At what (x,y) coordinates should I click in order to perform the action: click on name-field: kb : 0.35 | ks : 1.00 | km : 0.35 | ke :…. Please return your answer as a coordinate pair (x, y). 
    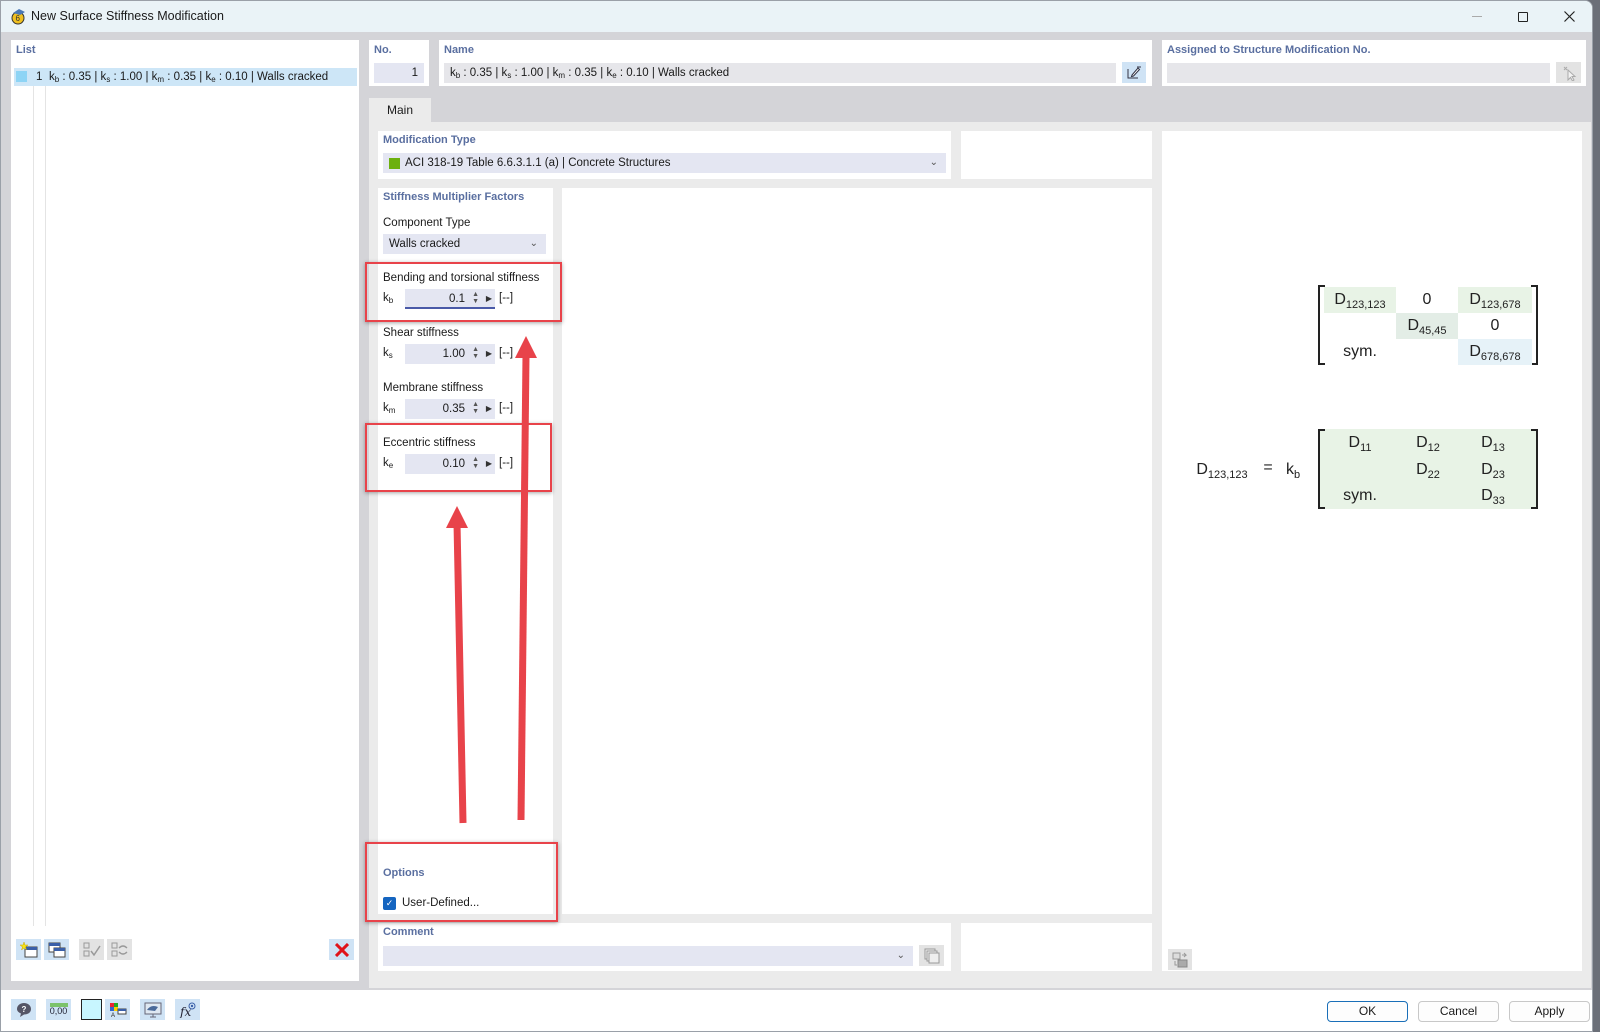
    Looking at the image, I should click on (780, 73).